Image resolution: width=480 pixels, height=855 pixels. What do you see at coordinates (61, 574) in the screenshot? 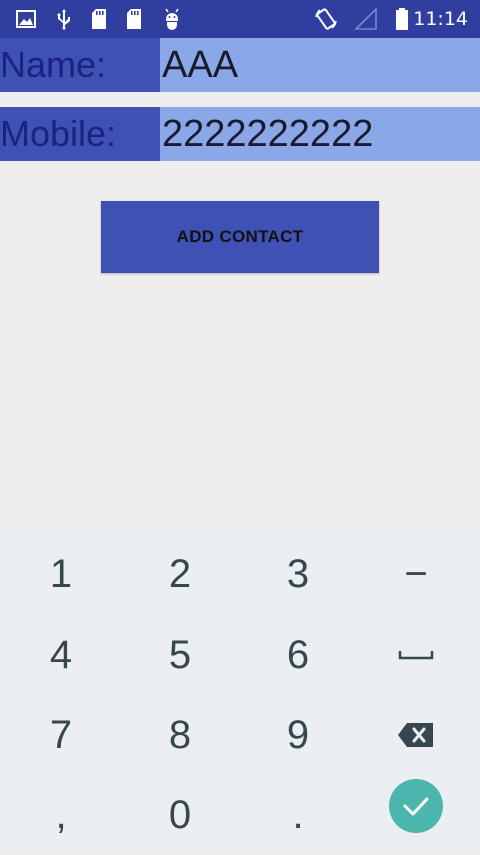
I see `key-1: 1` at bounding box center [61, 574].